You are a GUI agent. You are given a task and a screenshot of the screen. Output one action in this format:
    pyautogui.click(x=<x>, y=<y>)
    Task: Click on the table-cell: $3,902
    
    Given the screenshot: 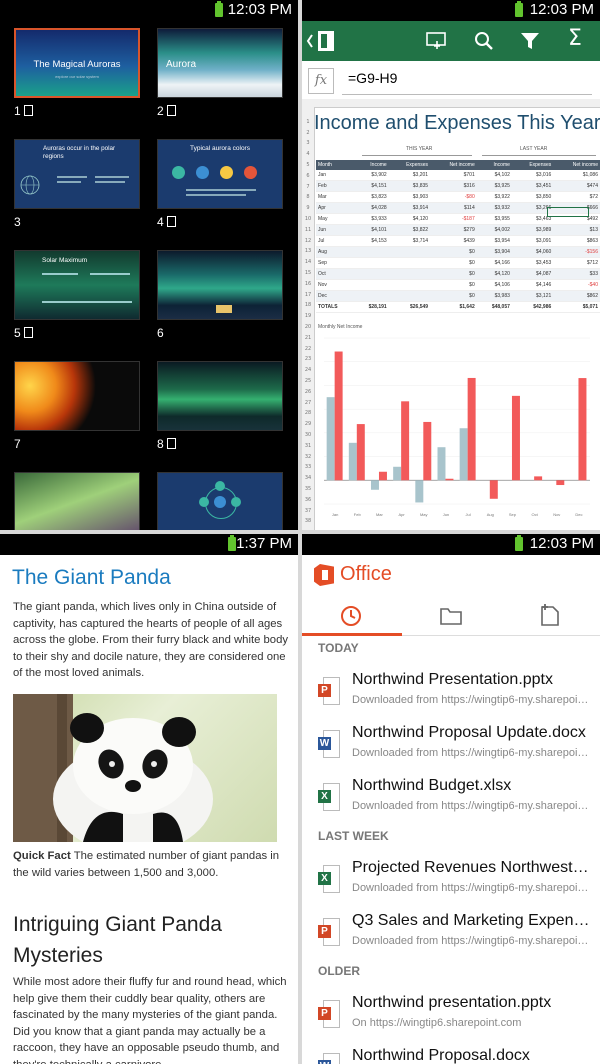 What is the action you would take?
    pyautogui.click(x=371, y=175)
    